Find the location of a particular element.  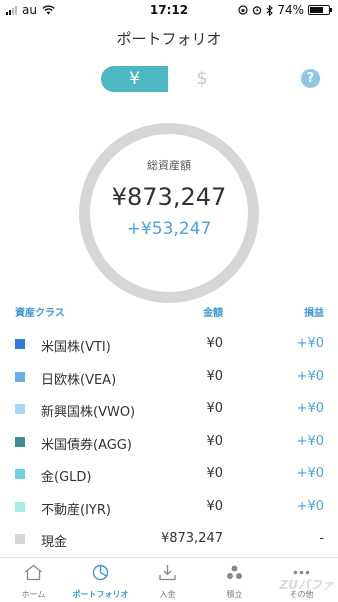

asset-name: 米国株(VTI) is located at coordinates (76, 347).